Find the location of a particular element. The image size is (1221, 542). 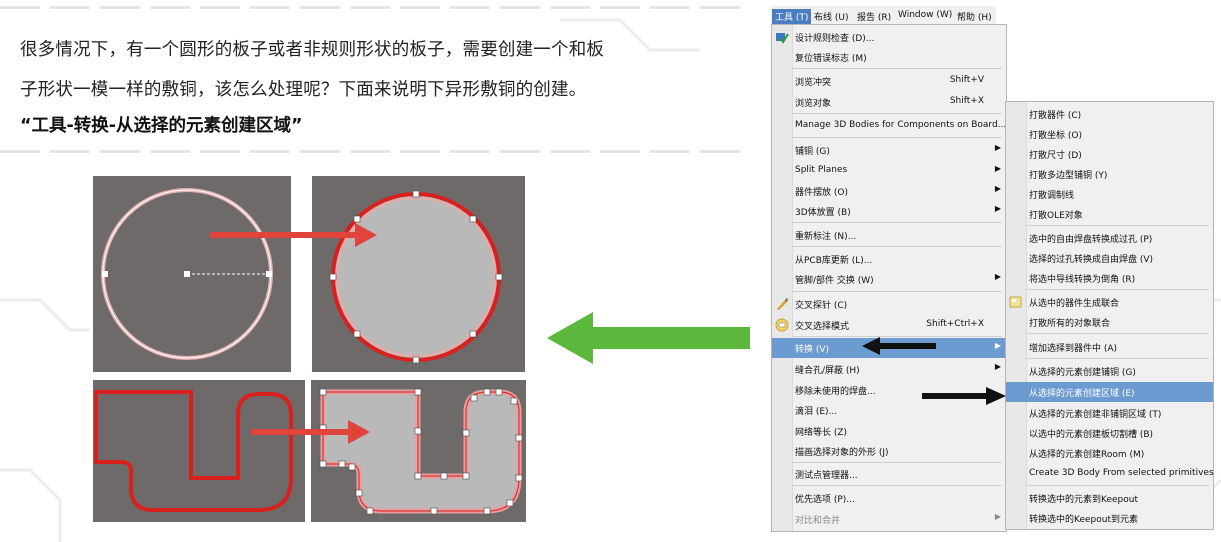

irregular-outline-panel is located at coordinates (199, 451).